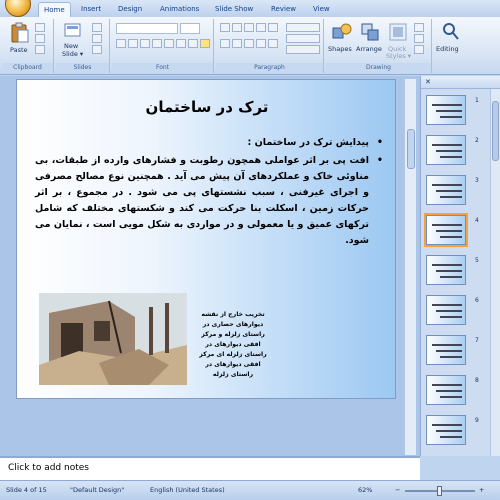  I want to click on thumbnail-scroll-thumb, so click(495, 131).